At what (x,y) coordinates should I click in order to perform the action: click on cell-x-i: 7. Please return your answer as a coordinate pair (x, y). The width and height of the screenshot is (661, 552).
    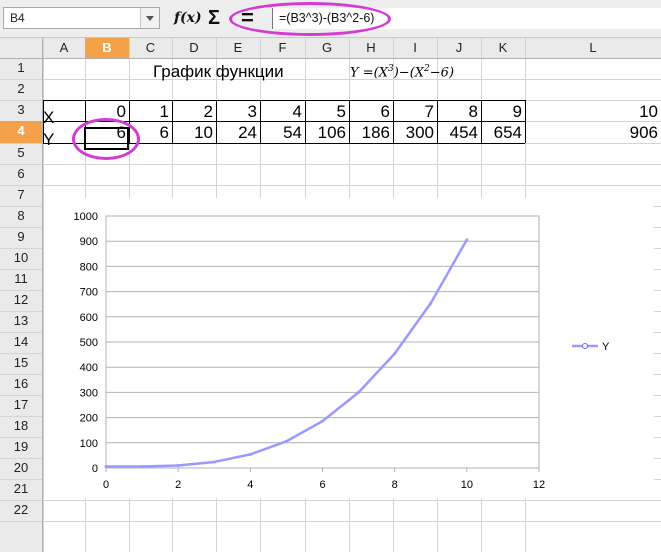
    Looking at the image, I should click on (413, 111).